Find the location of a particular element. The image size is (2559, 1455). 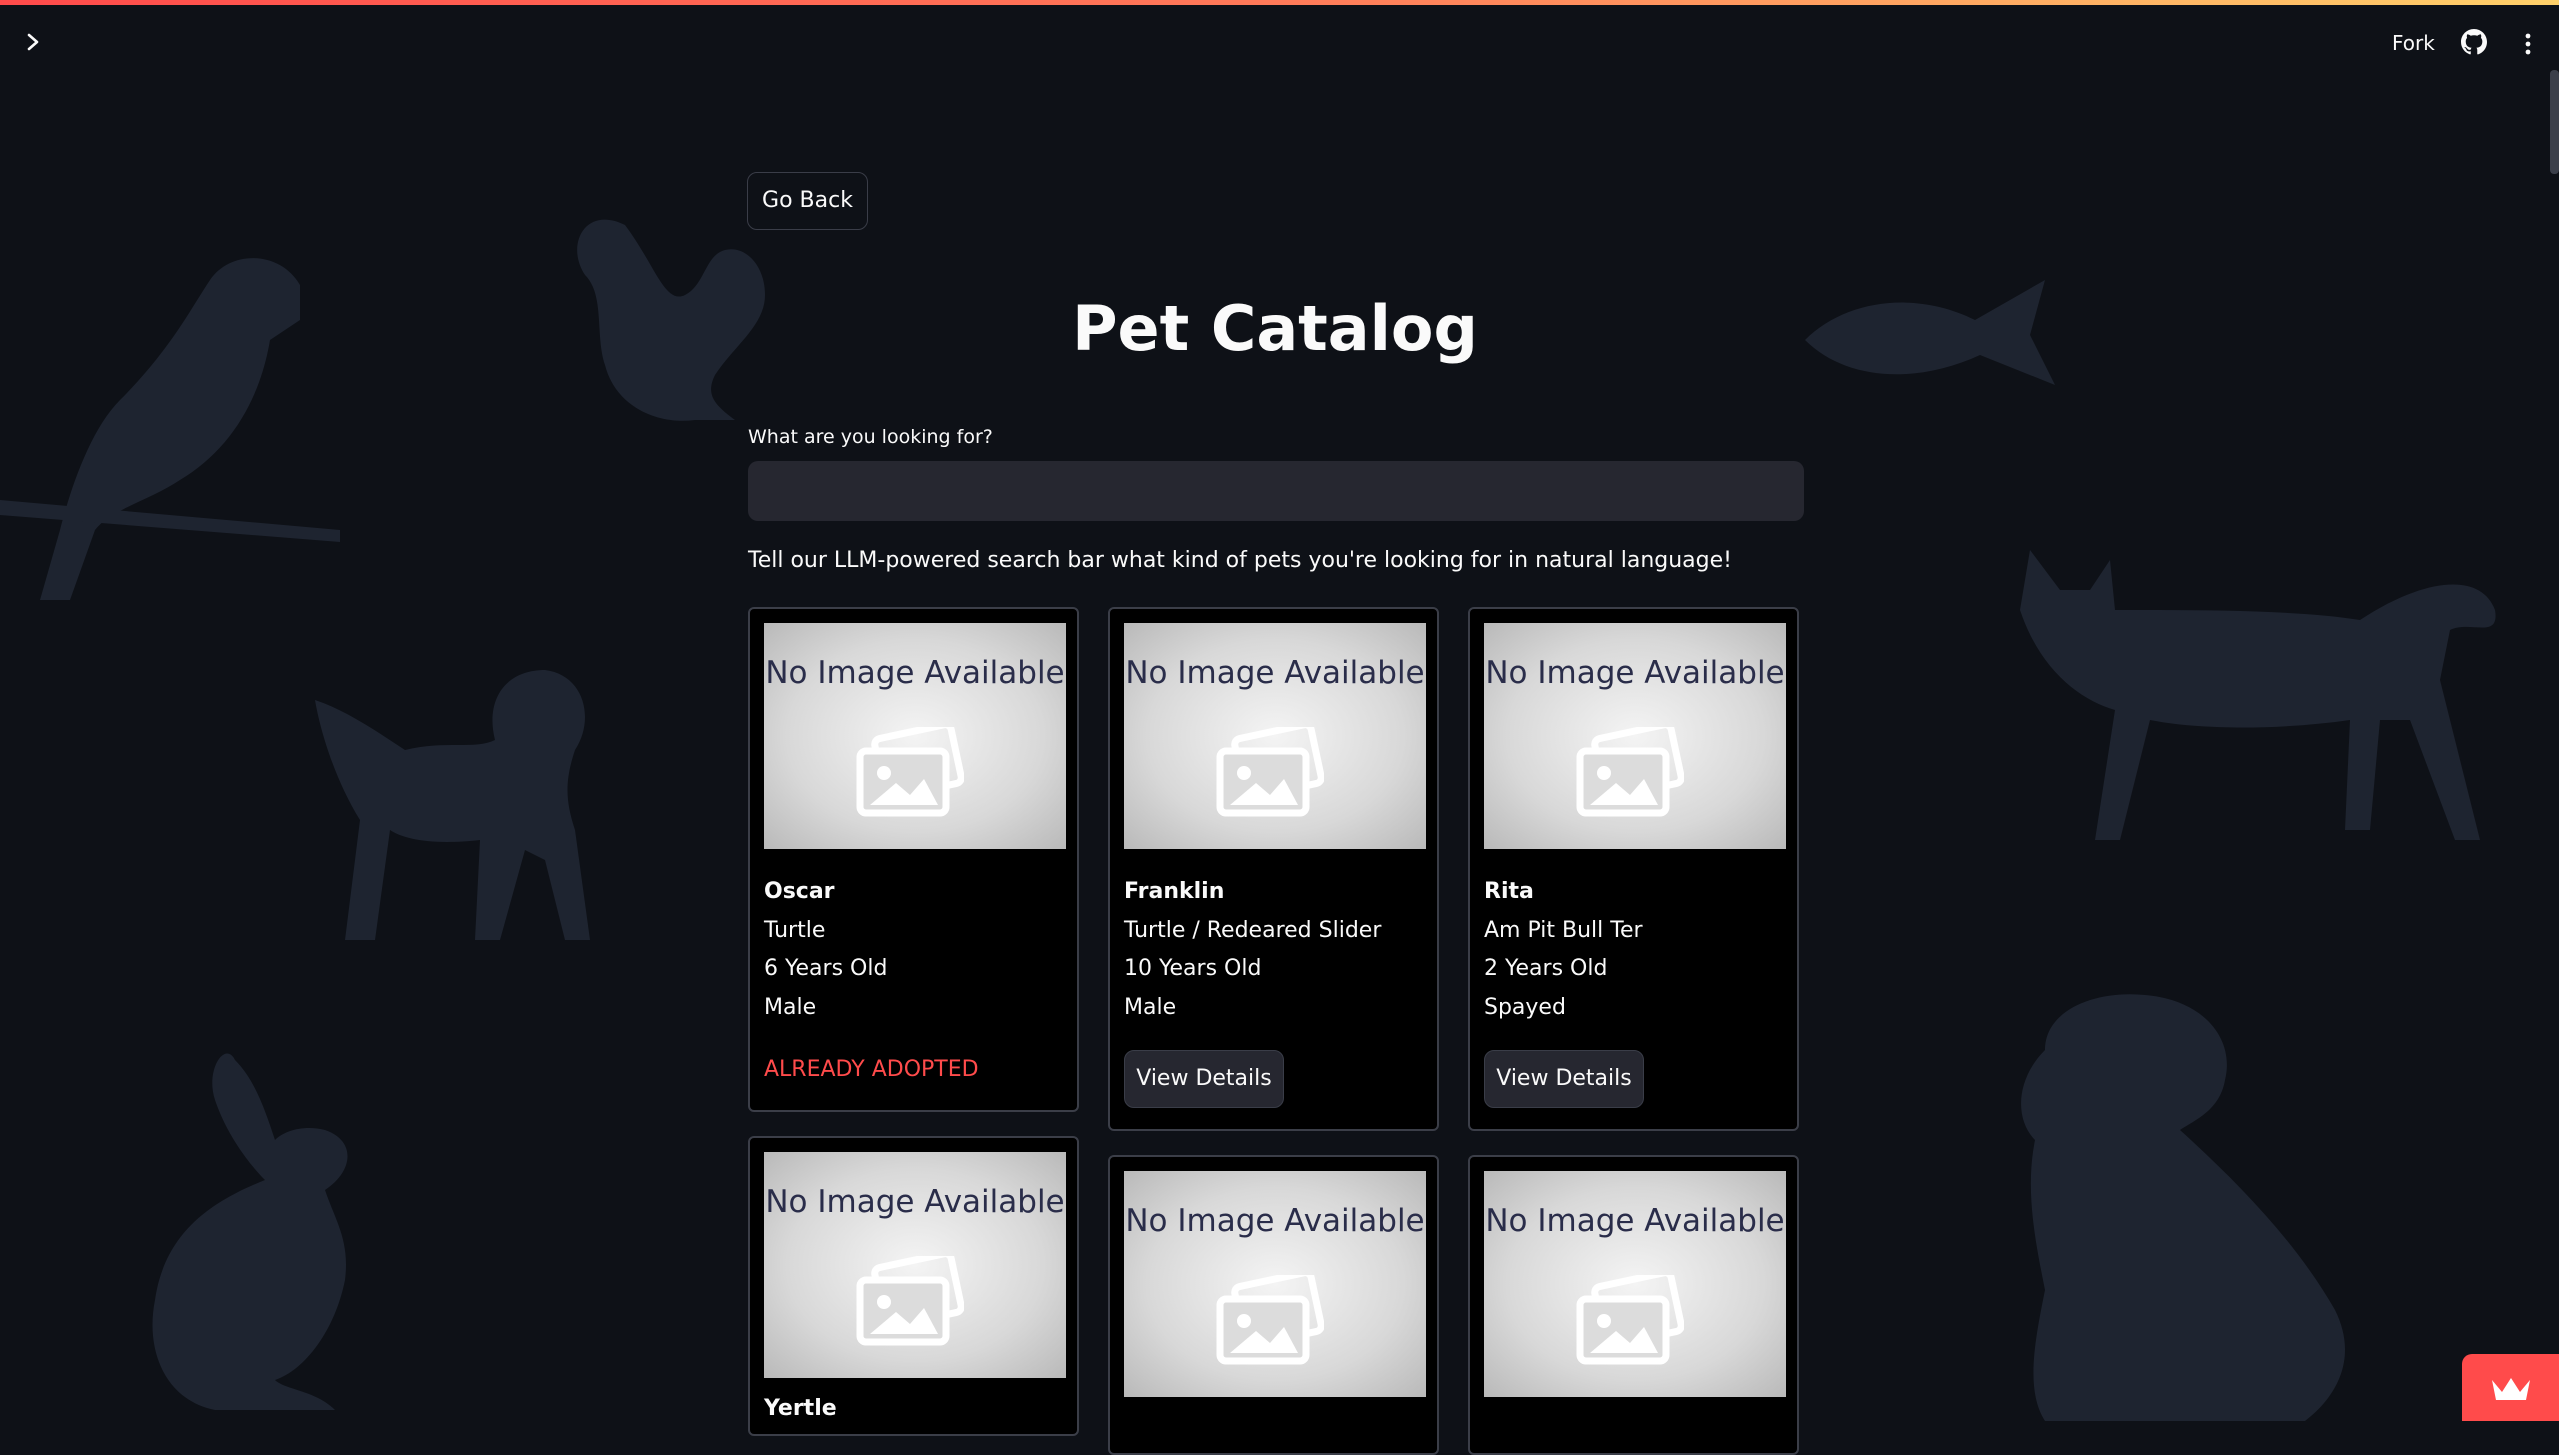

page-title: Pet Catalog is located at coordinates (1275, 328).